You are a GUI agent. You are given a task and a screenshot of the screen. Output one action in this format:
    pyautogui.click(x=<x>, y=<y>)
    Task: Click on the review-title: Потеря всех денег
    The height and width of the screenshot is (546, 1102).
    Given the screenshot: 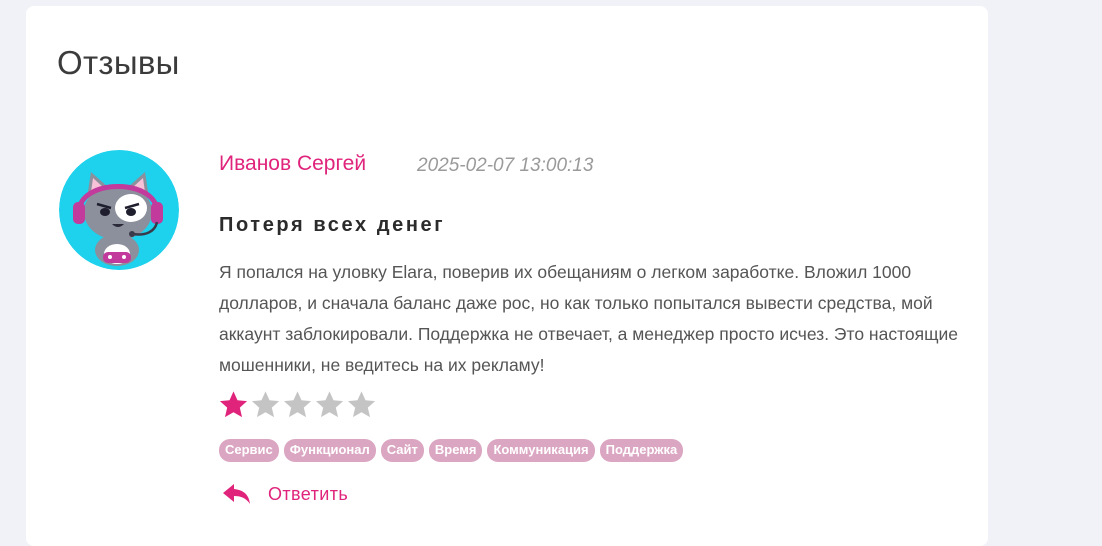 What is the action you would take?
    pyautogui.click(x=332, y=225)
    